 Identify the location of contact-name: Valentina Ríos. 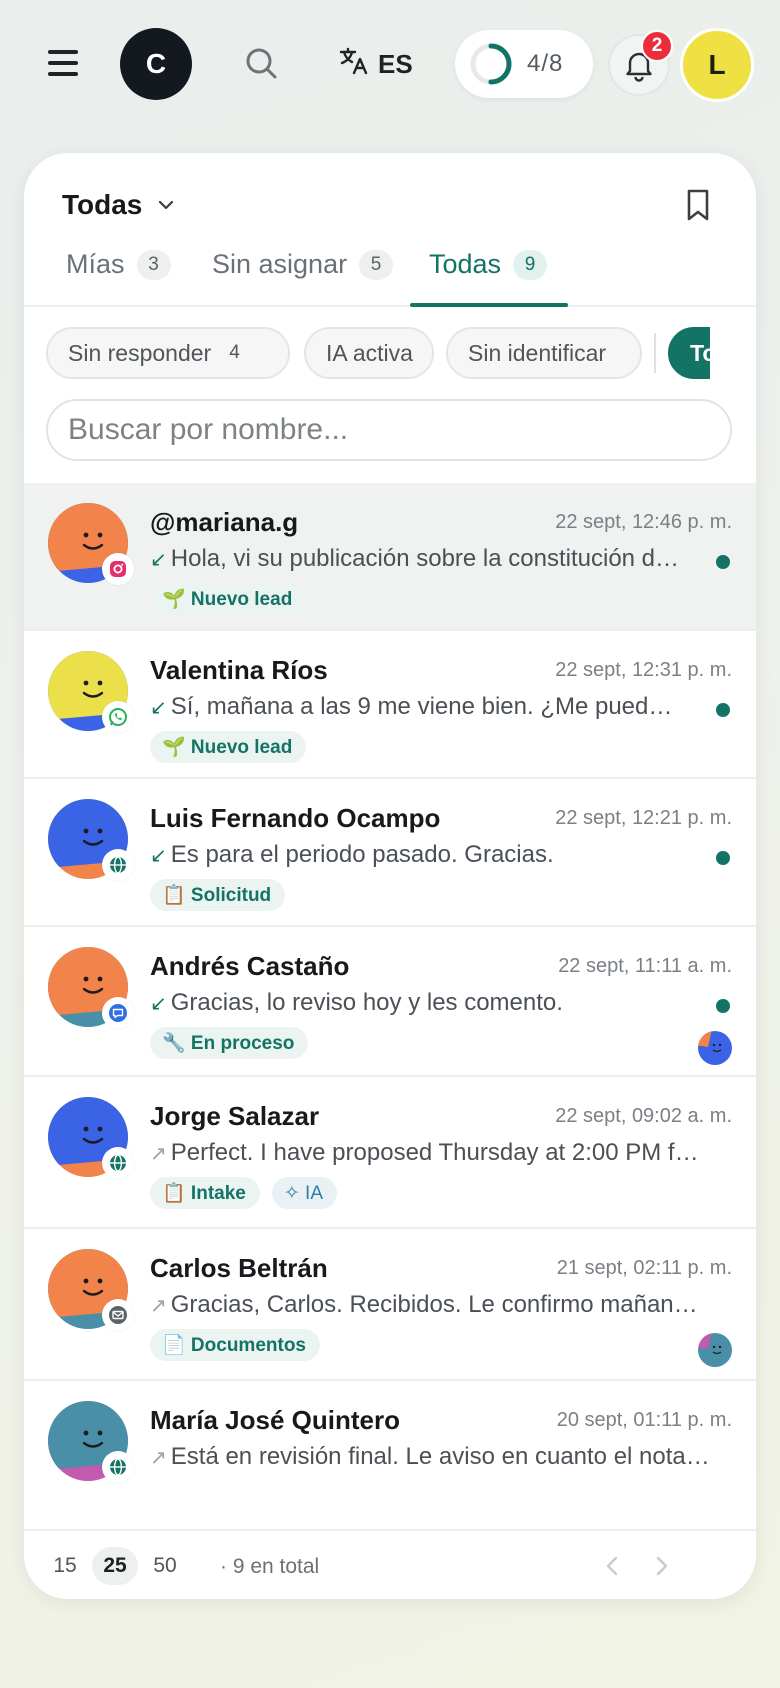
(239, 670).